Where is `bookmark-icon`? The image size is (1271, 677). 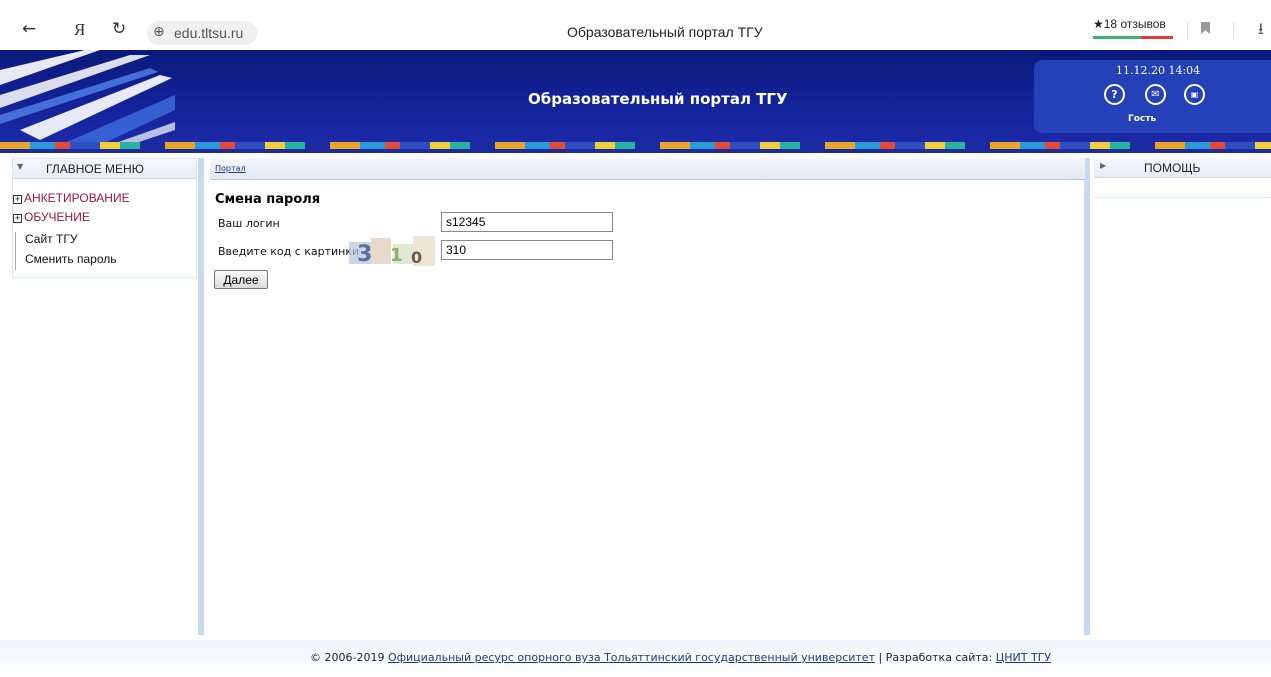
bookmark-icon is located at coordinates (1205, 28).